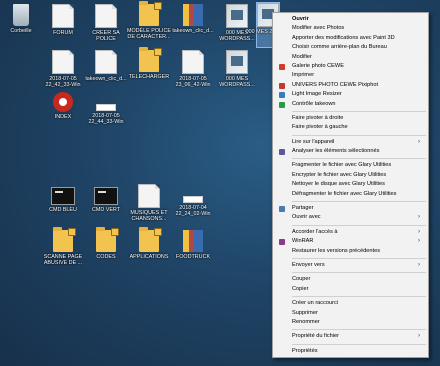 Image resolution: width=440 pixels, height=366 pixels. I want to click on menu-item-label: Modifier avec Photos, so click(318, 28).